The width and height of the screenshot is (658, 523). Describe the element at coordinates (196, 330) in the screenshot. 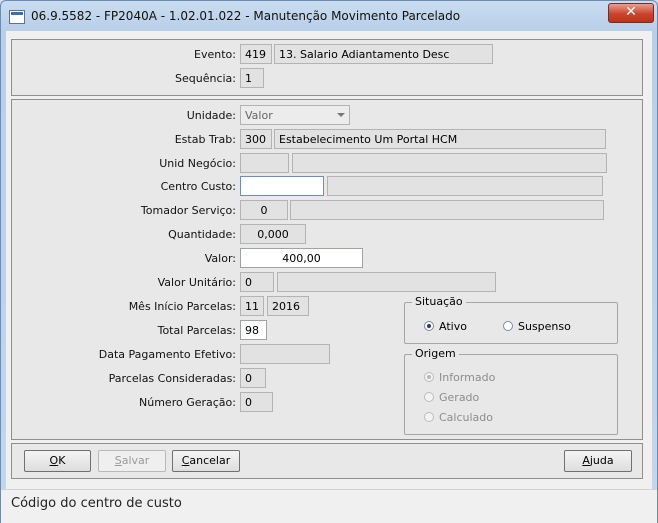

I see `total-parcelas-label: Total Parcelas:` at that location.